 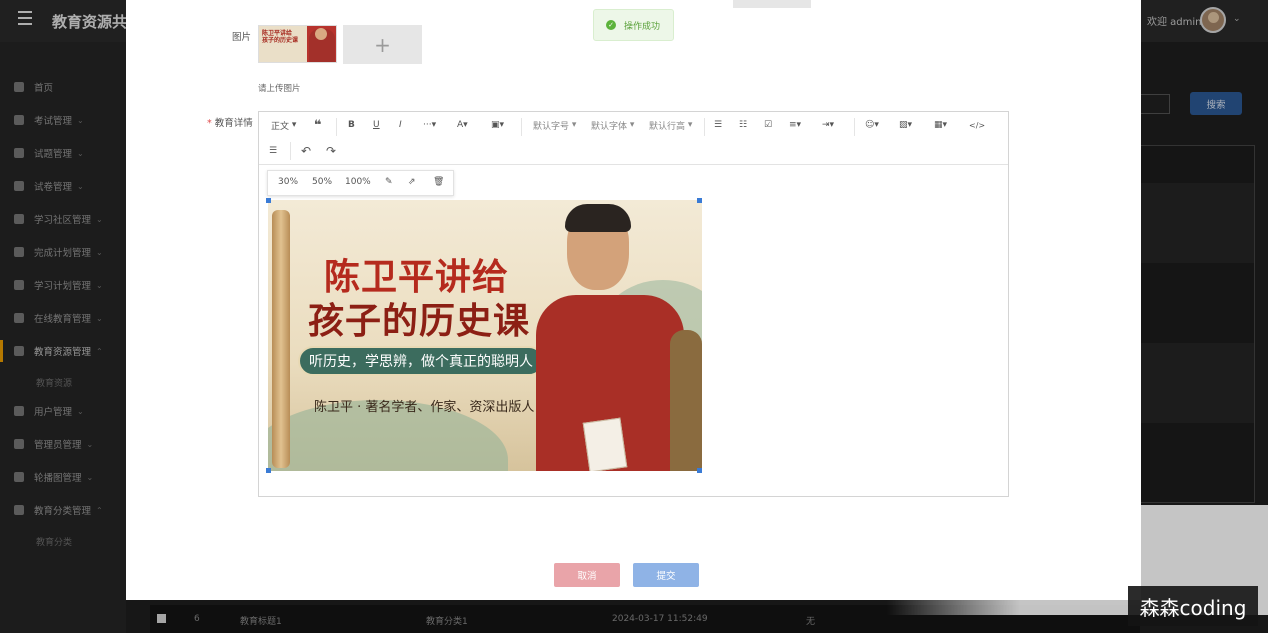 I want to click on table-icon: ▦▾, so click(x=940, y=125).